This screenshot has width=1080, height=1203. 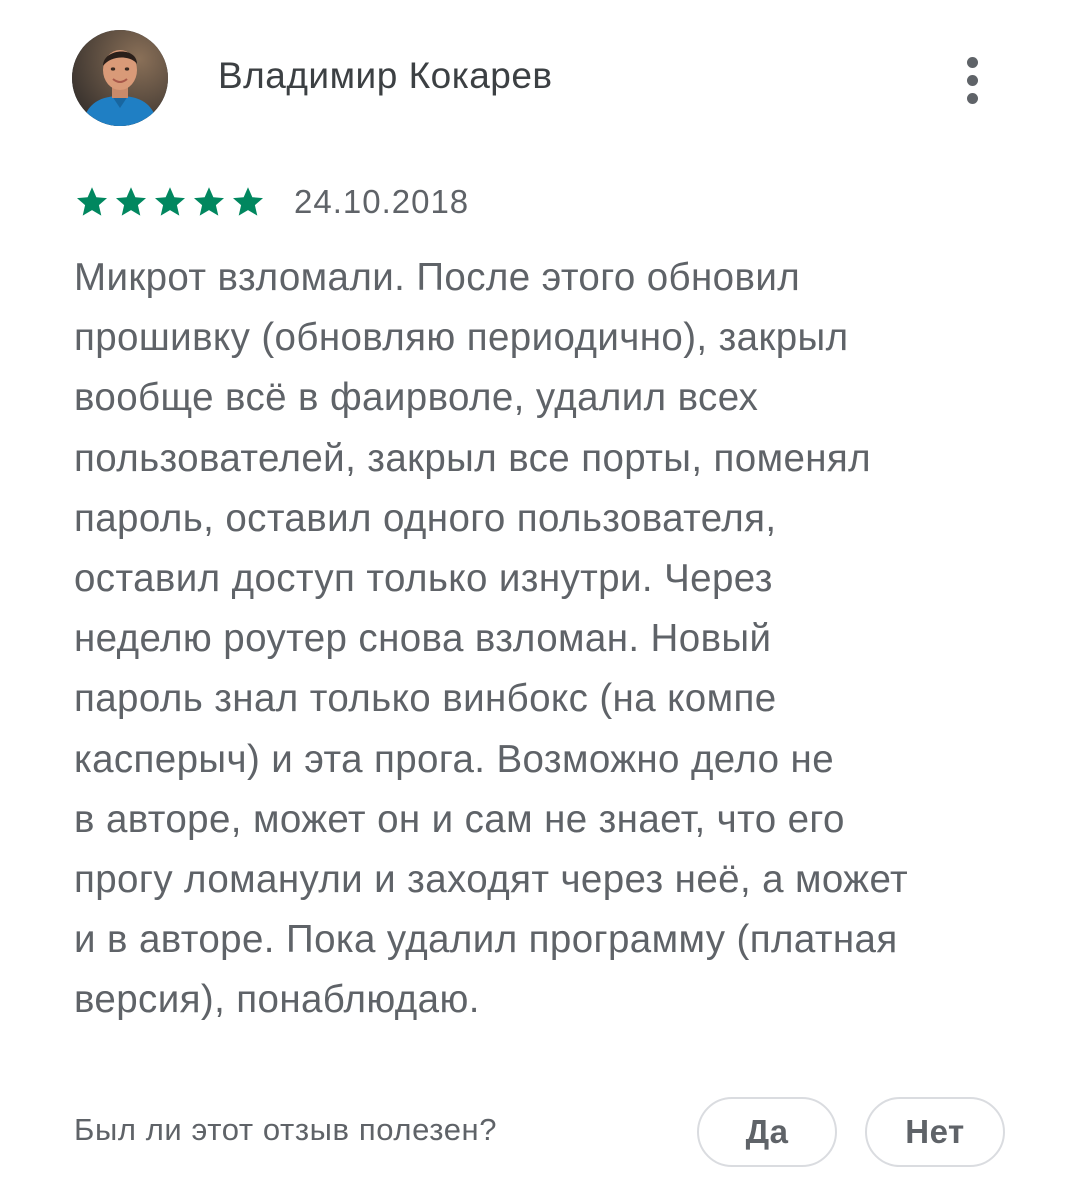 What do you see at coordinates (461, 338) in the screenshot?
I see `review-text-line: прошивку (обновляю периодично), закрыл` at bounding box center [461, 338].